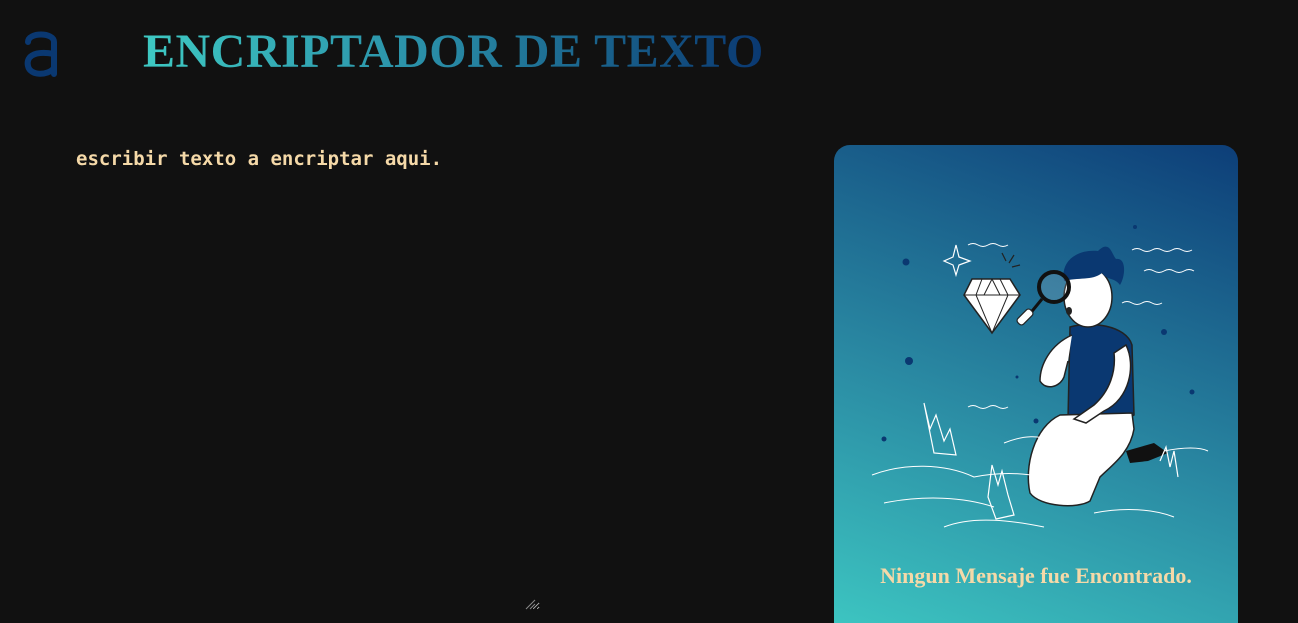  I want to click on page-title: ENCRIPTADOR DE TEXTO, so click(453, 51).